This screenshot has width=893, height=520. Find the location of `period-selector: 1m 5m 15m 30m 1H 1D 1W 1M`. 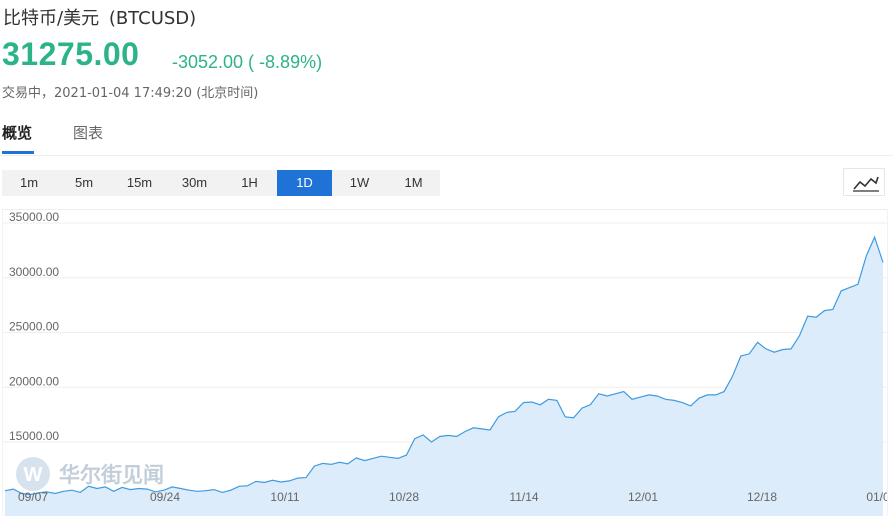

period-selector: 1m 5m 15m 30m 1H 1D 1W 1M is located at coordinates (221, 183).